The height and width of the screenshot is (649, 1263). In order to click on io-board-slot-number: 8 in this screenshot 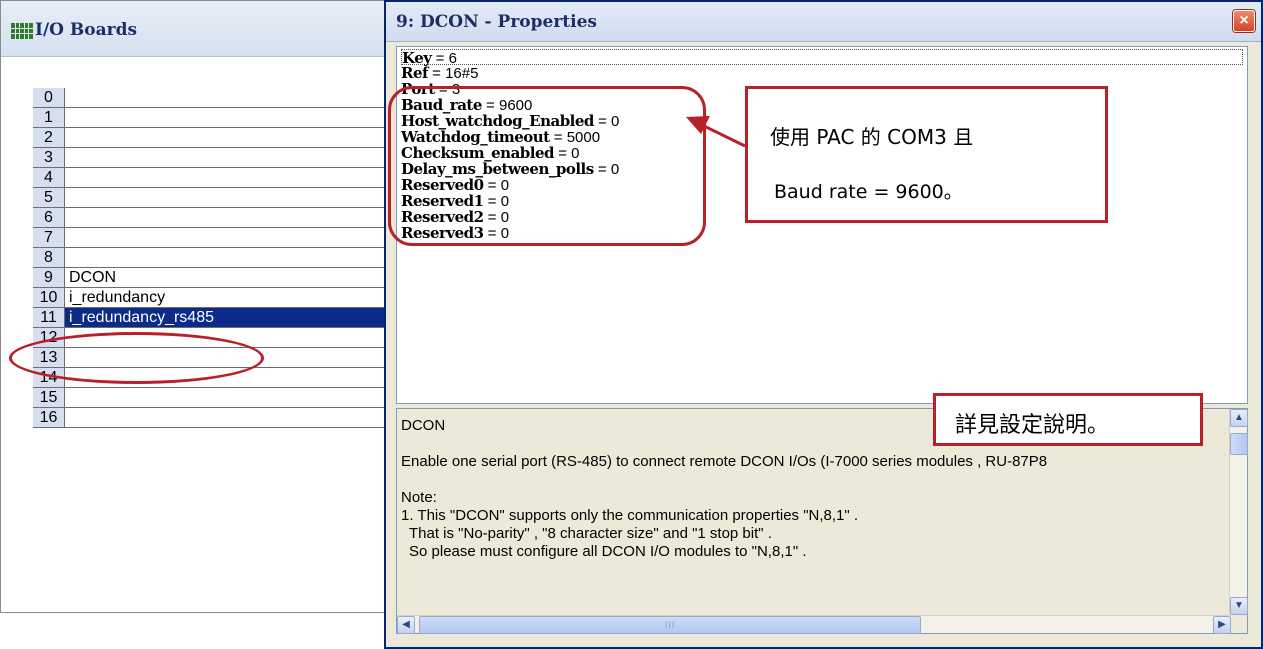, I will do `click(49, 257)`.